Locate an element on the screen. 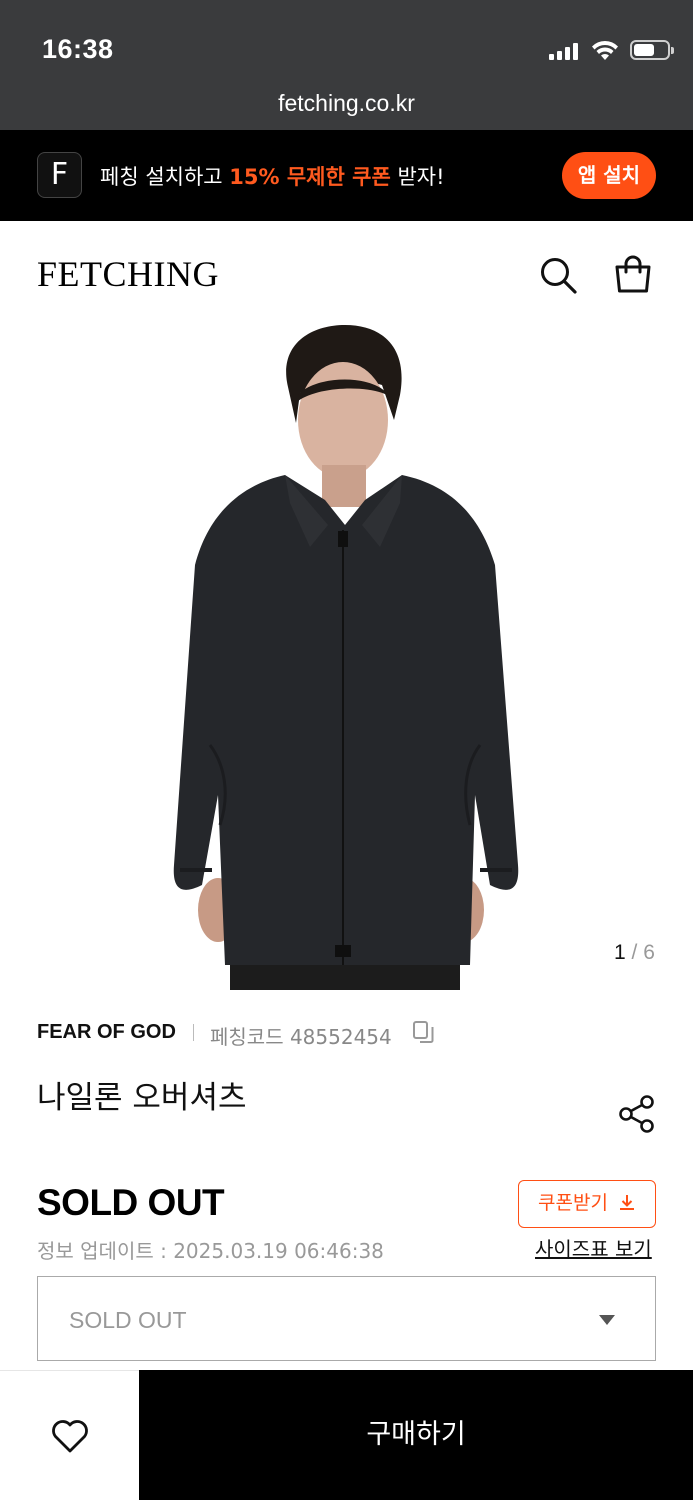 This screenshot has width=693, height=1500. banner-text-suffix: 받자! is located at coordinates (417, 177).